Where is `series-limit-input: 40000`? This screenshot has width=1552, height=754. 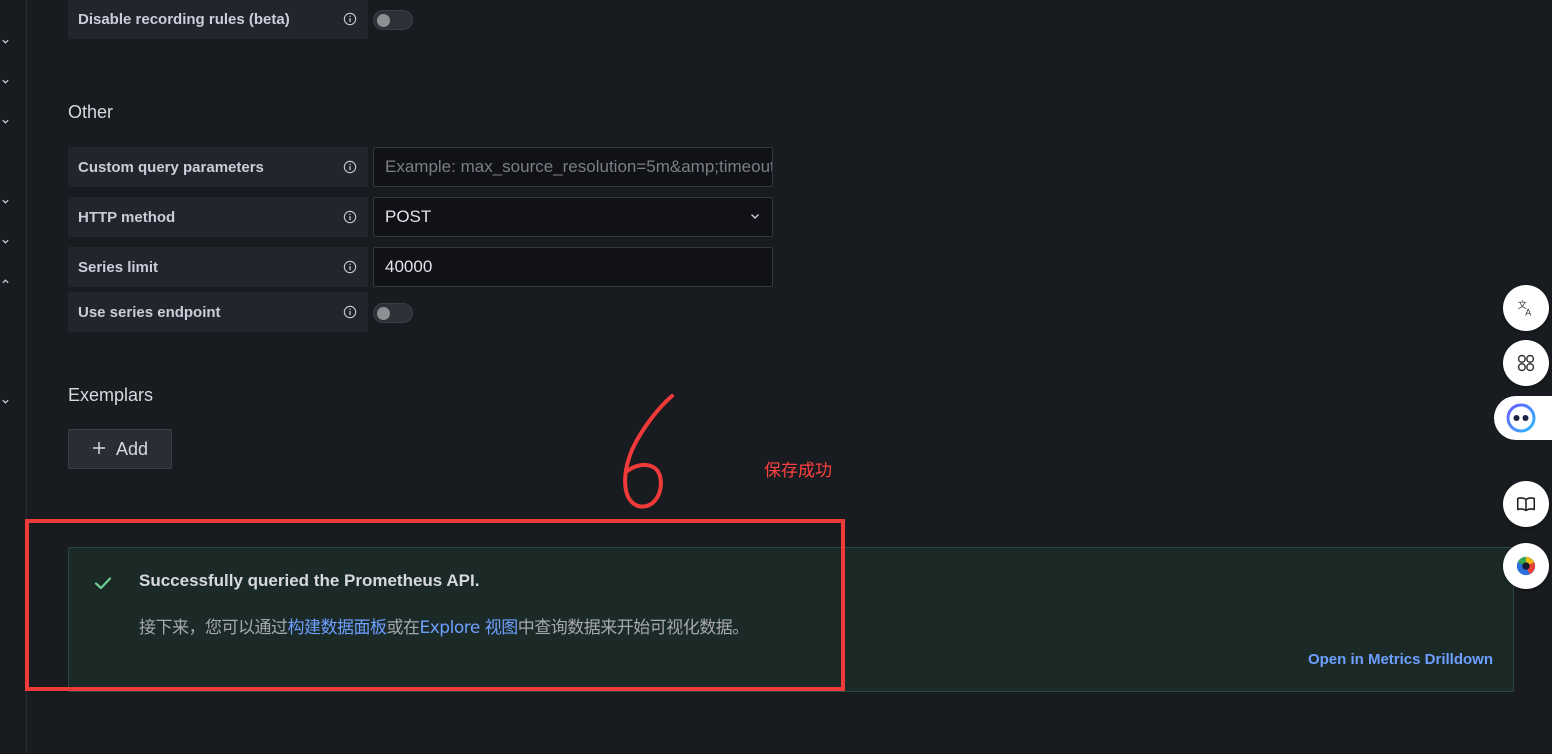 series-limit-input: 40000 is located at coordinates (573, 267).